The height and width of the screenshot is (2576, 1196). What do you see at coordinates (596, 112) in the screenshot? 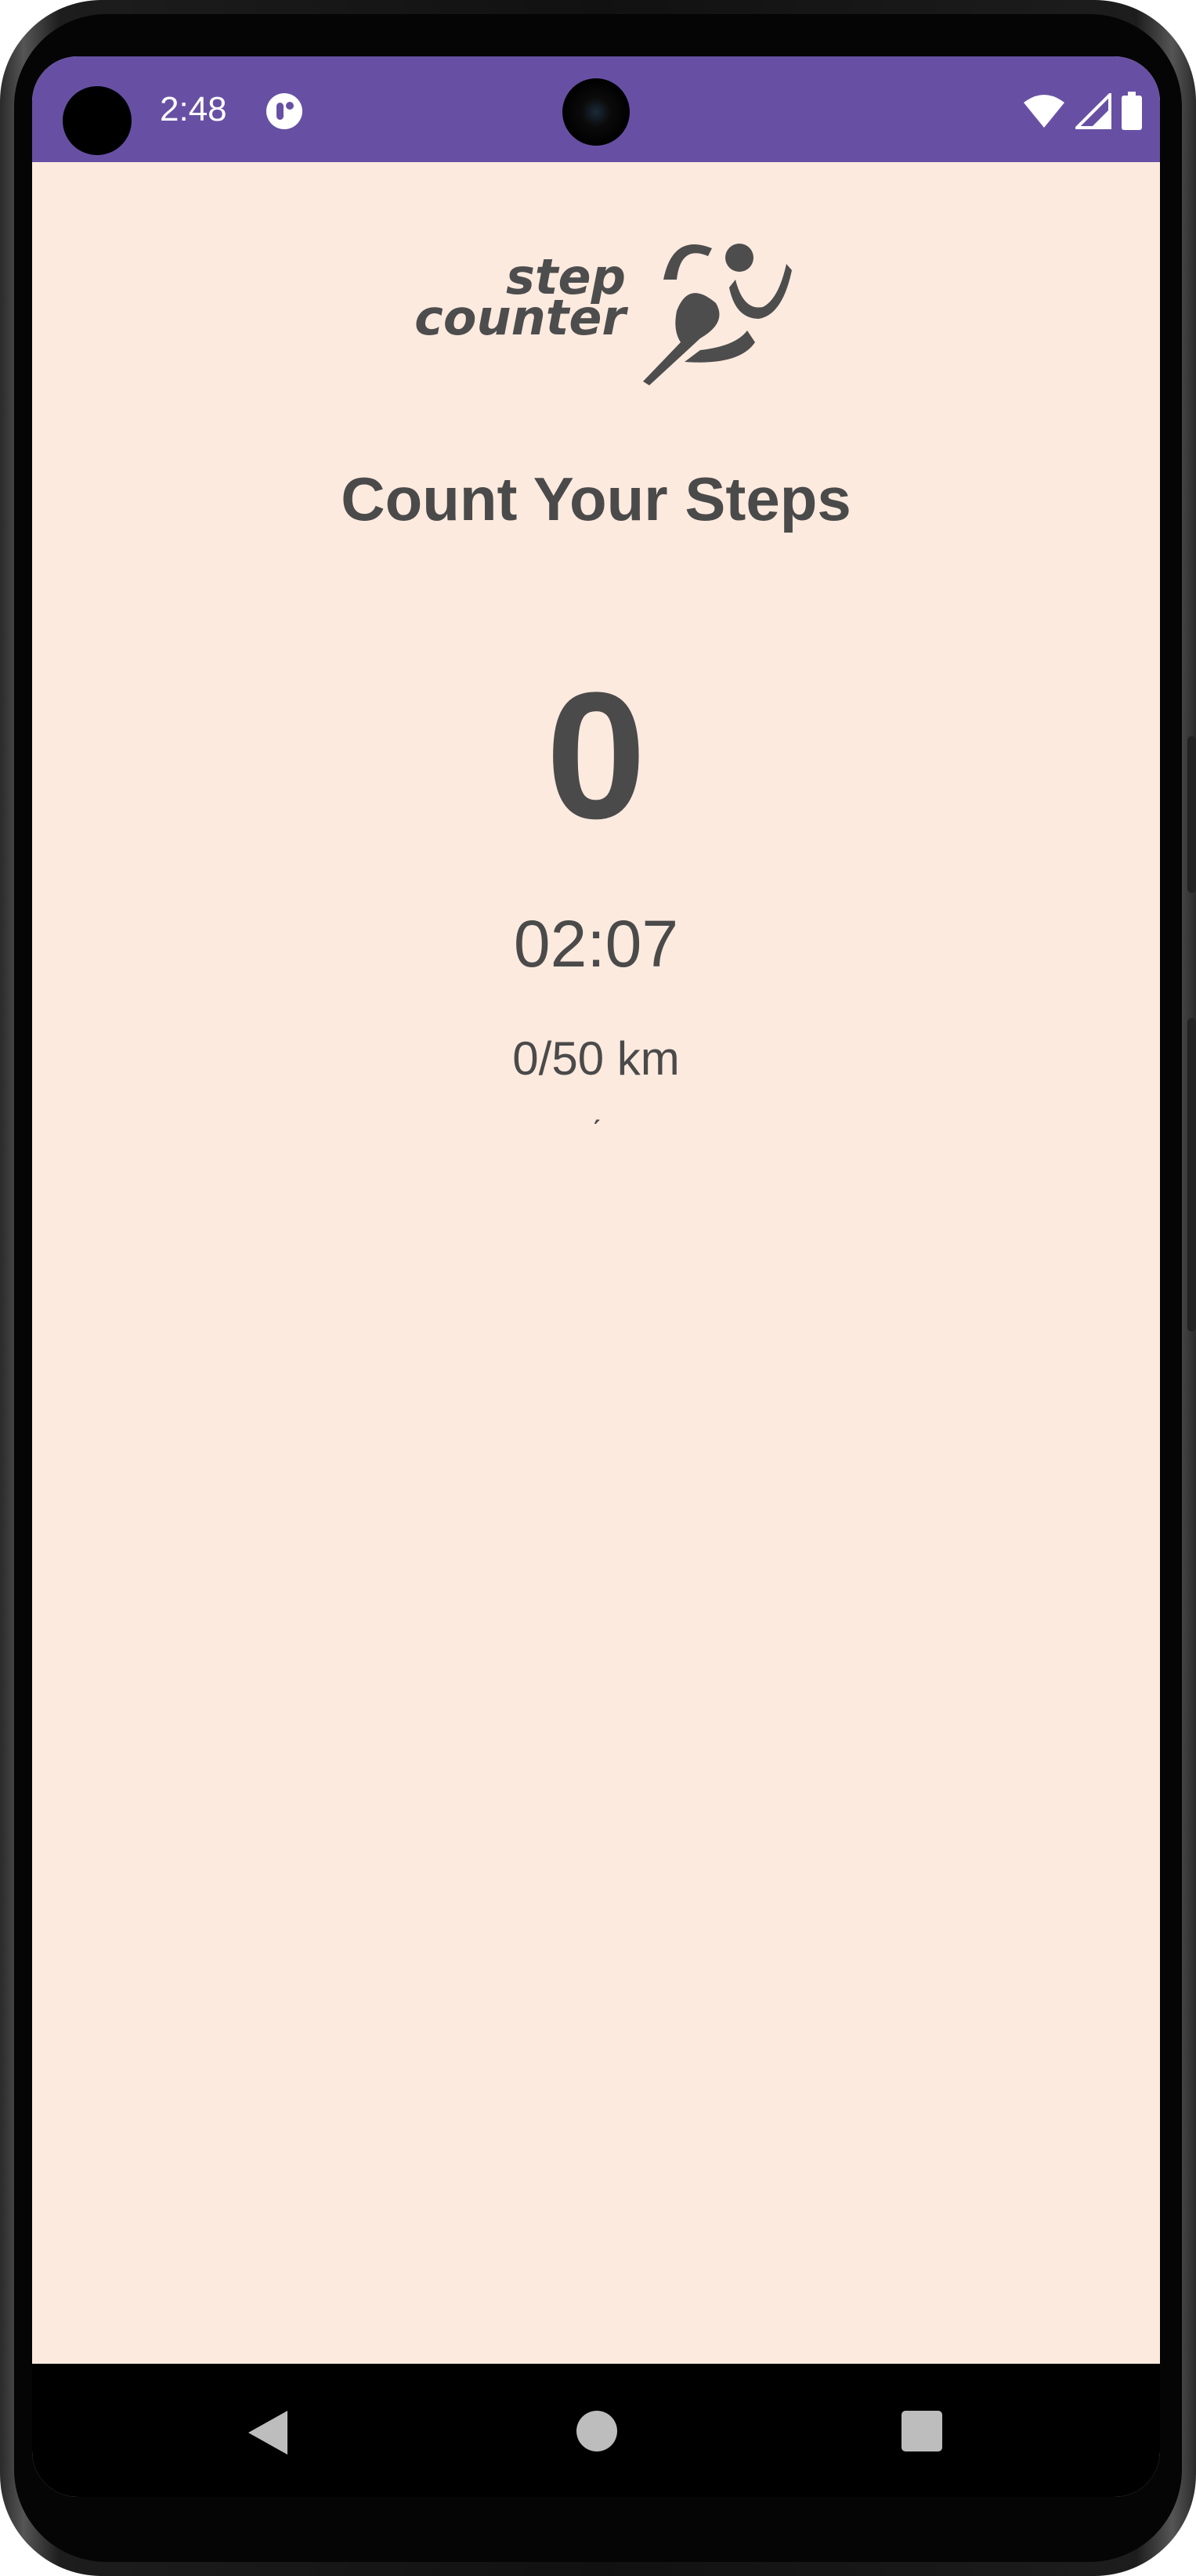
I see `front-camera-icon` at bounding box center [596, 112].